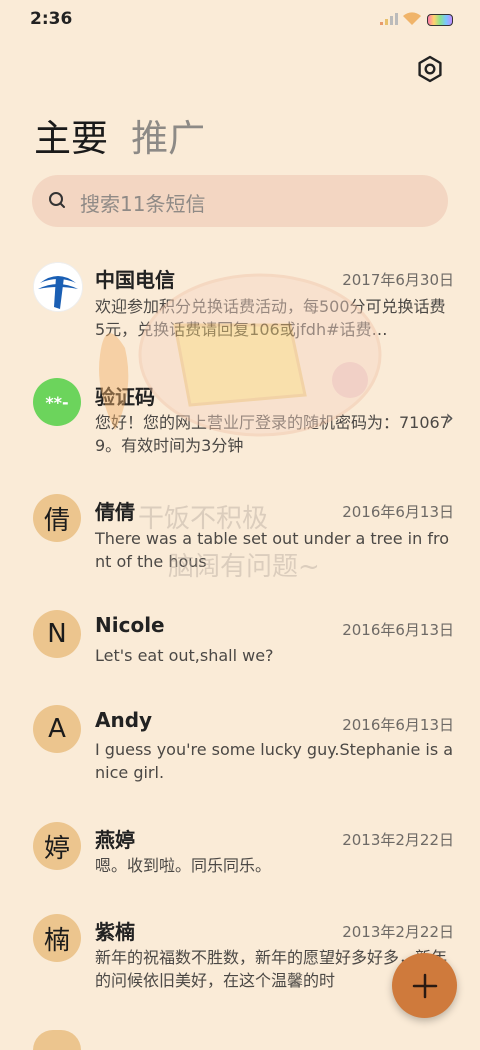  I want to click on sender-name: 验证码, so click(125, 397).